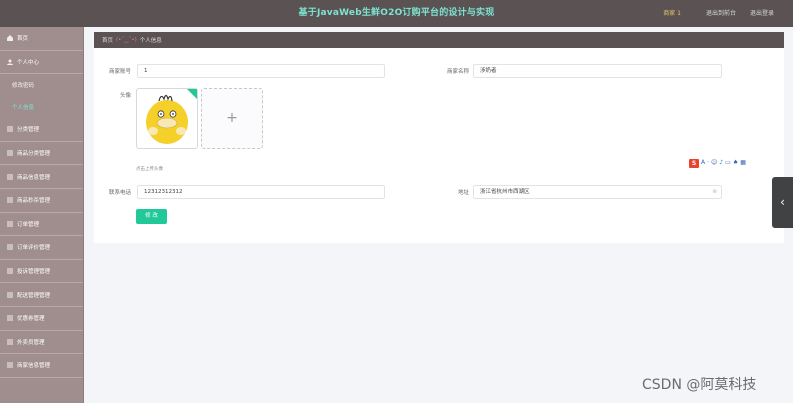 This screenshot has height=403, width=793. I want to click on sidebar-item-product-info: 商品信息管理, so click(41, 177).